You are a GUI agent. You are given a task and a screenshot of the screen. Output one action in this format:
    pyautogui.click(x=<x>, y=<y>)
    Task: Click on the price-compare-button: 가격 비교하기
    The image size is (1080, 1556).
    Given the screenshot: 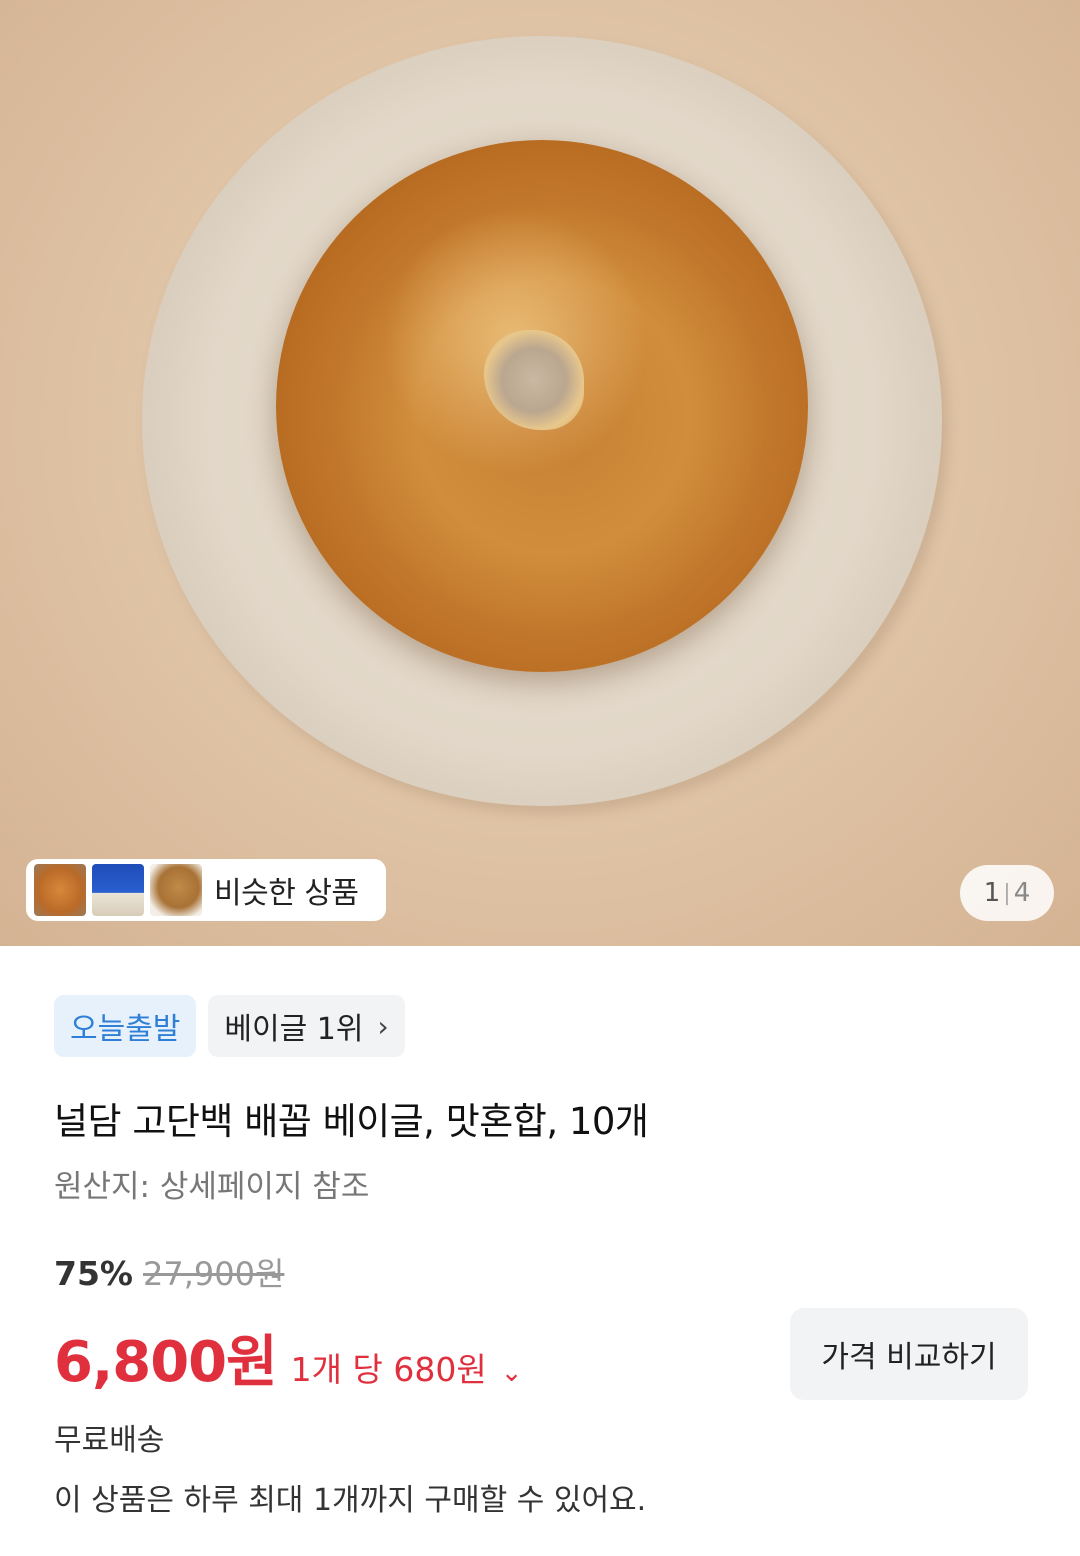 What is the action you would take?
    pyautogui.click(x=909, y=1354)
    